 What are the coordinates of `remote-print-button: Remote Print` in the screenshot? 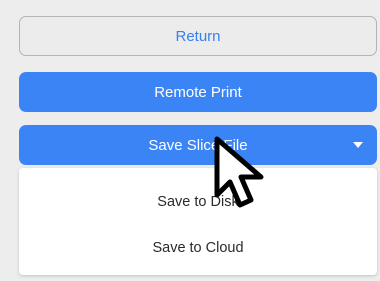 It's located at (198, 92).